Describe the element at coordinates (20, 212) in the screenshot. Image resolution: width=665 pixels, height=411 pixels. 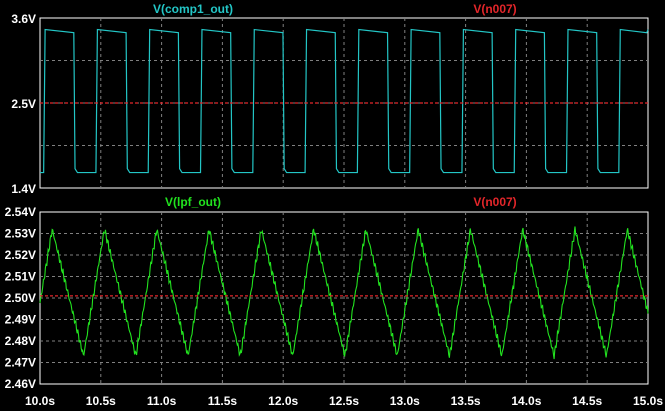
I see `y-tick-bottom: 2.54V` at that location.